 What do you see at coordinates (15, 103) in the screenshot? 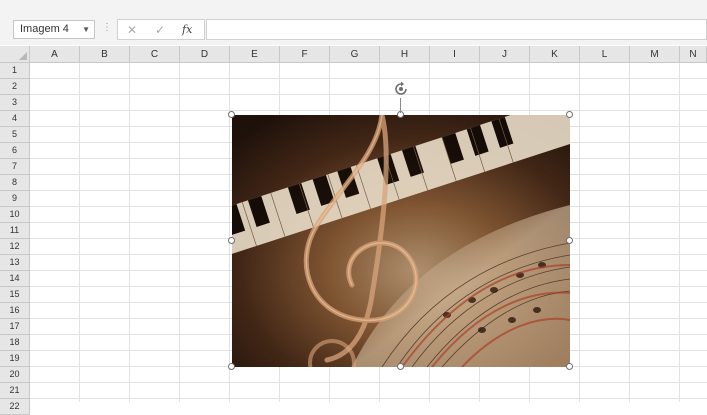
I see `row-header: 3` at bounding box center [15, 103].